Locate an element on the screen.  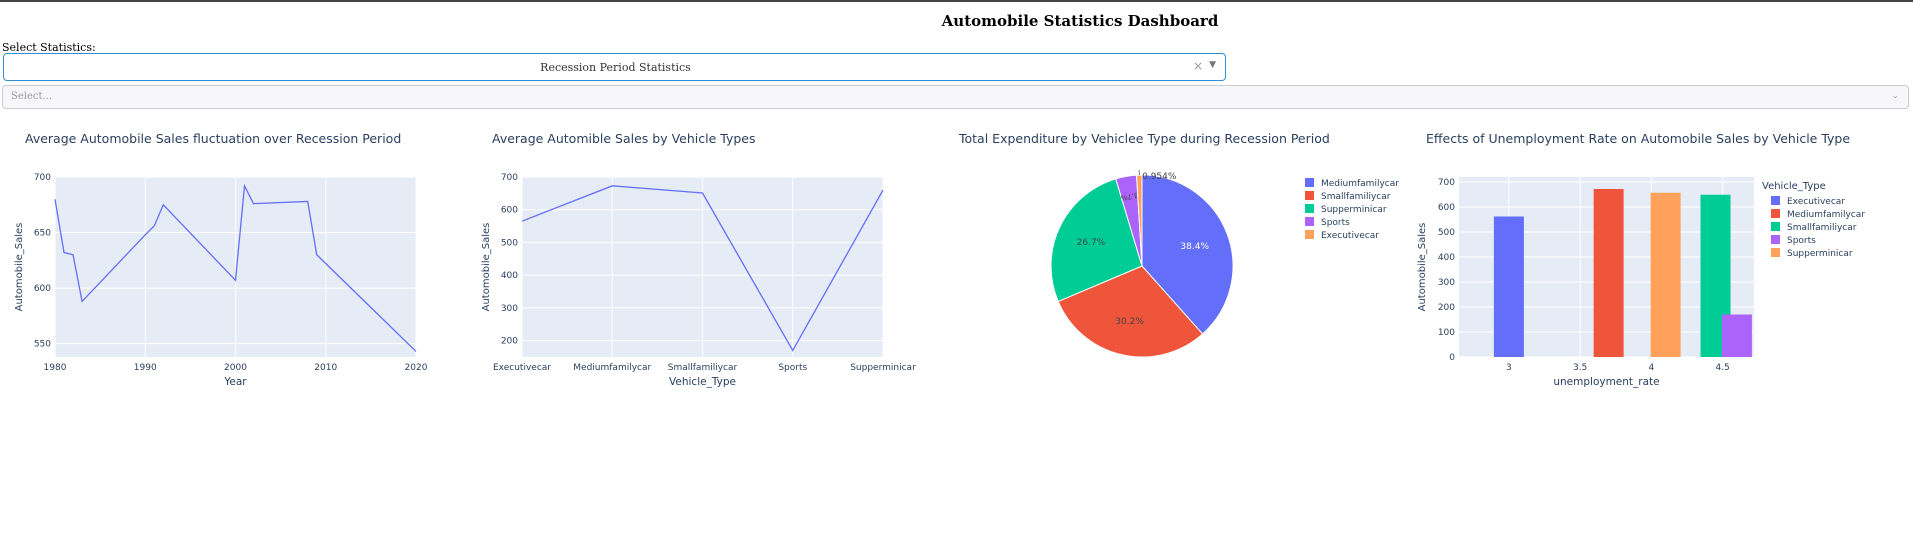
x-tick-label: 3 is located at coordinates (1509, 368).